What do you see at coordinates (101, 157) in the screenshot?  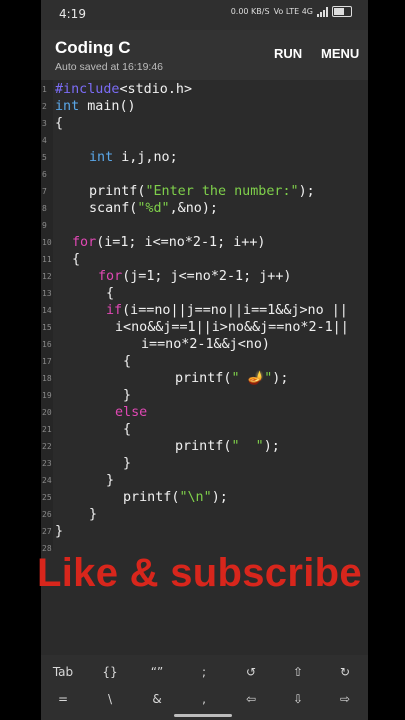 I see `type-keyword: int` at bounding box center [101, 157].